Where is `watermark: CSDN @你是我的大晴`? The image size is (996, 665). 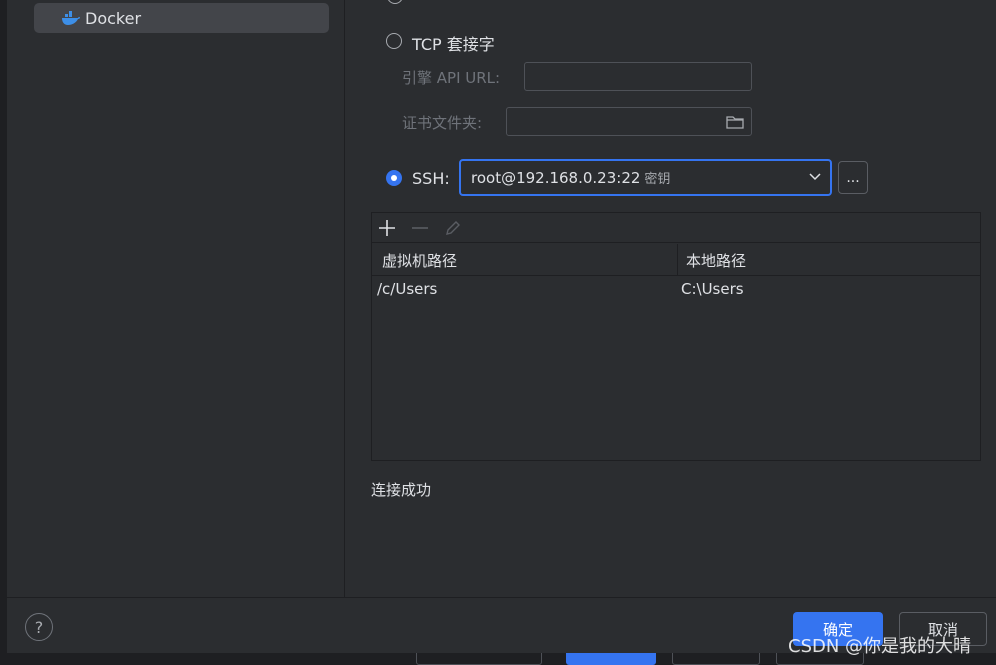 watermark: CSDN @你是我的大晴 is located at coordinates (880, 646).